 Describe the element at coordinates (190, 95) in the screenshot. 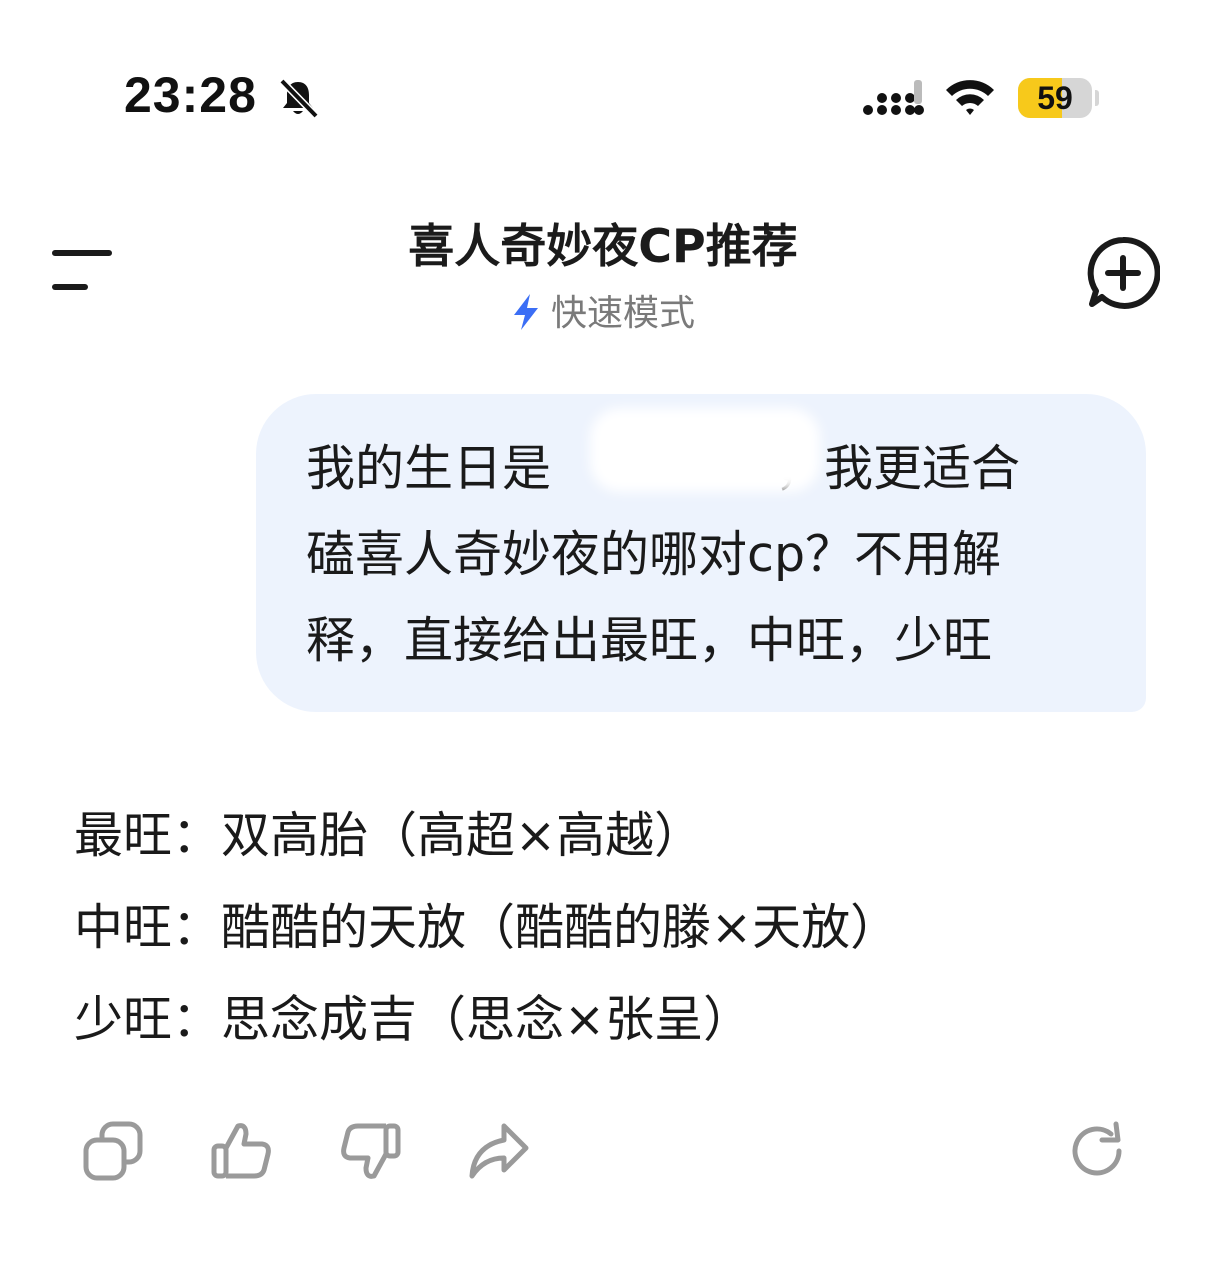

I see `status-time: 23:28` at that location.